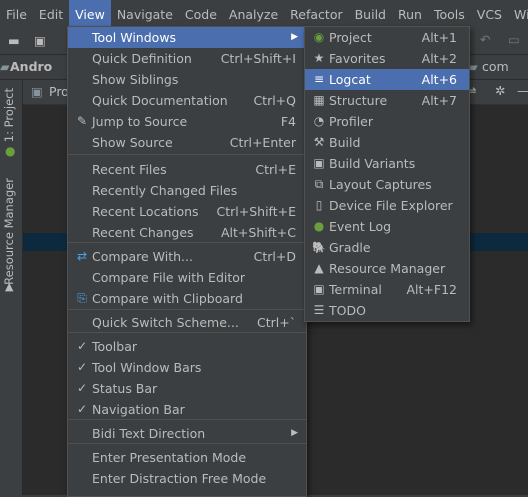 The width and height of the screenshot is (528, 497). I want to click on menu-item-compare-with-clipboard: ⎘ Compare with Clipboard, so click(187, 298).